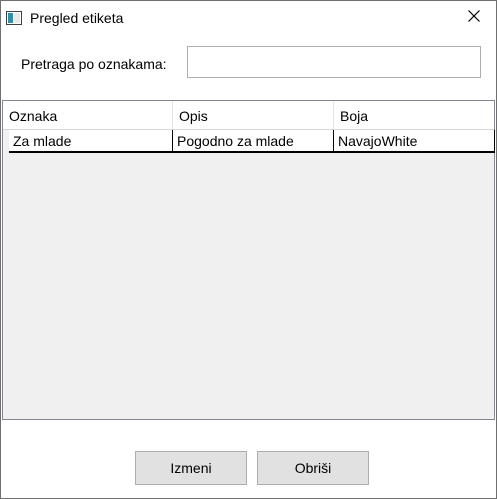  I want to click on window-title: Pregled etiketa, so click(77, 18).